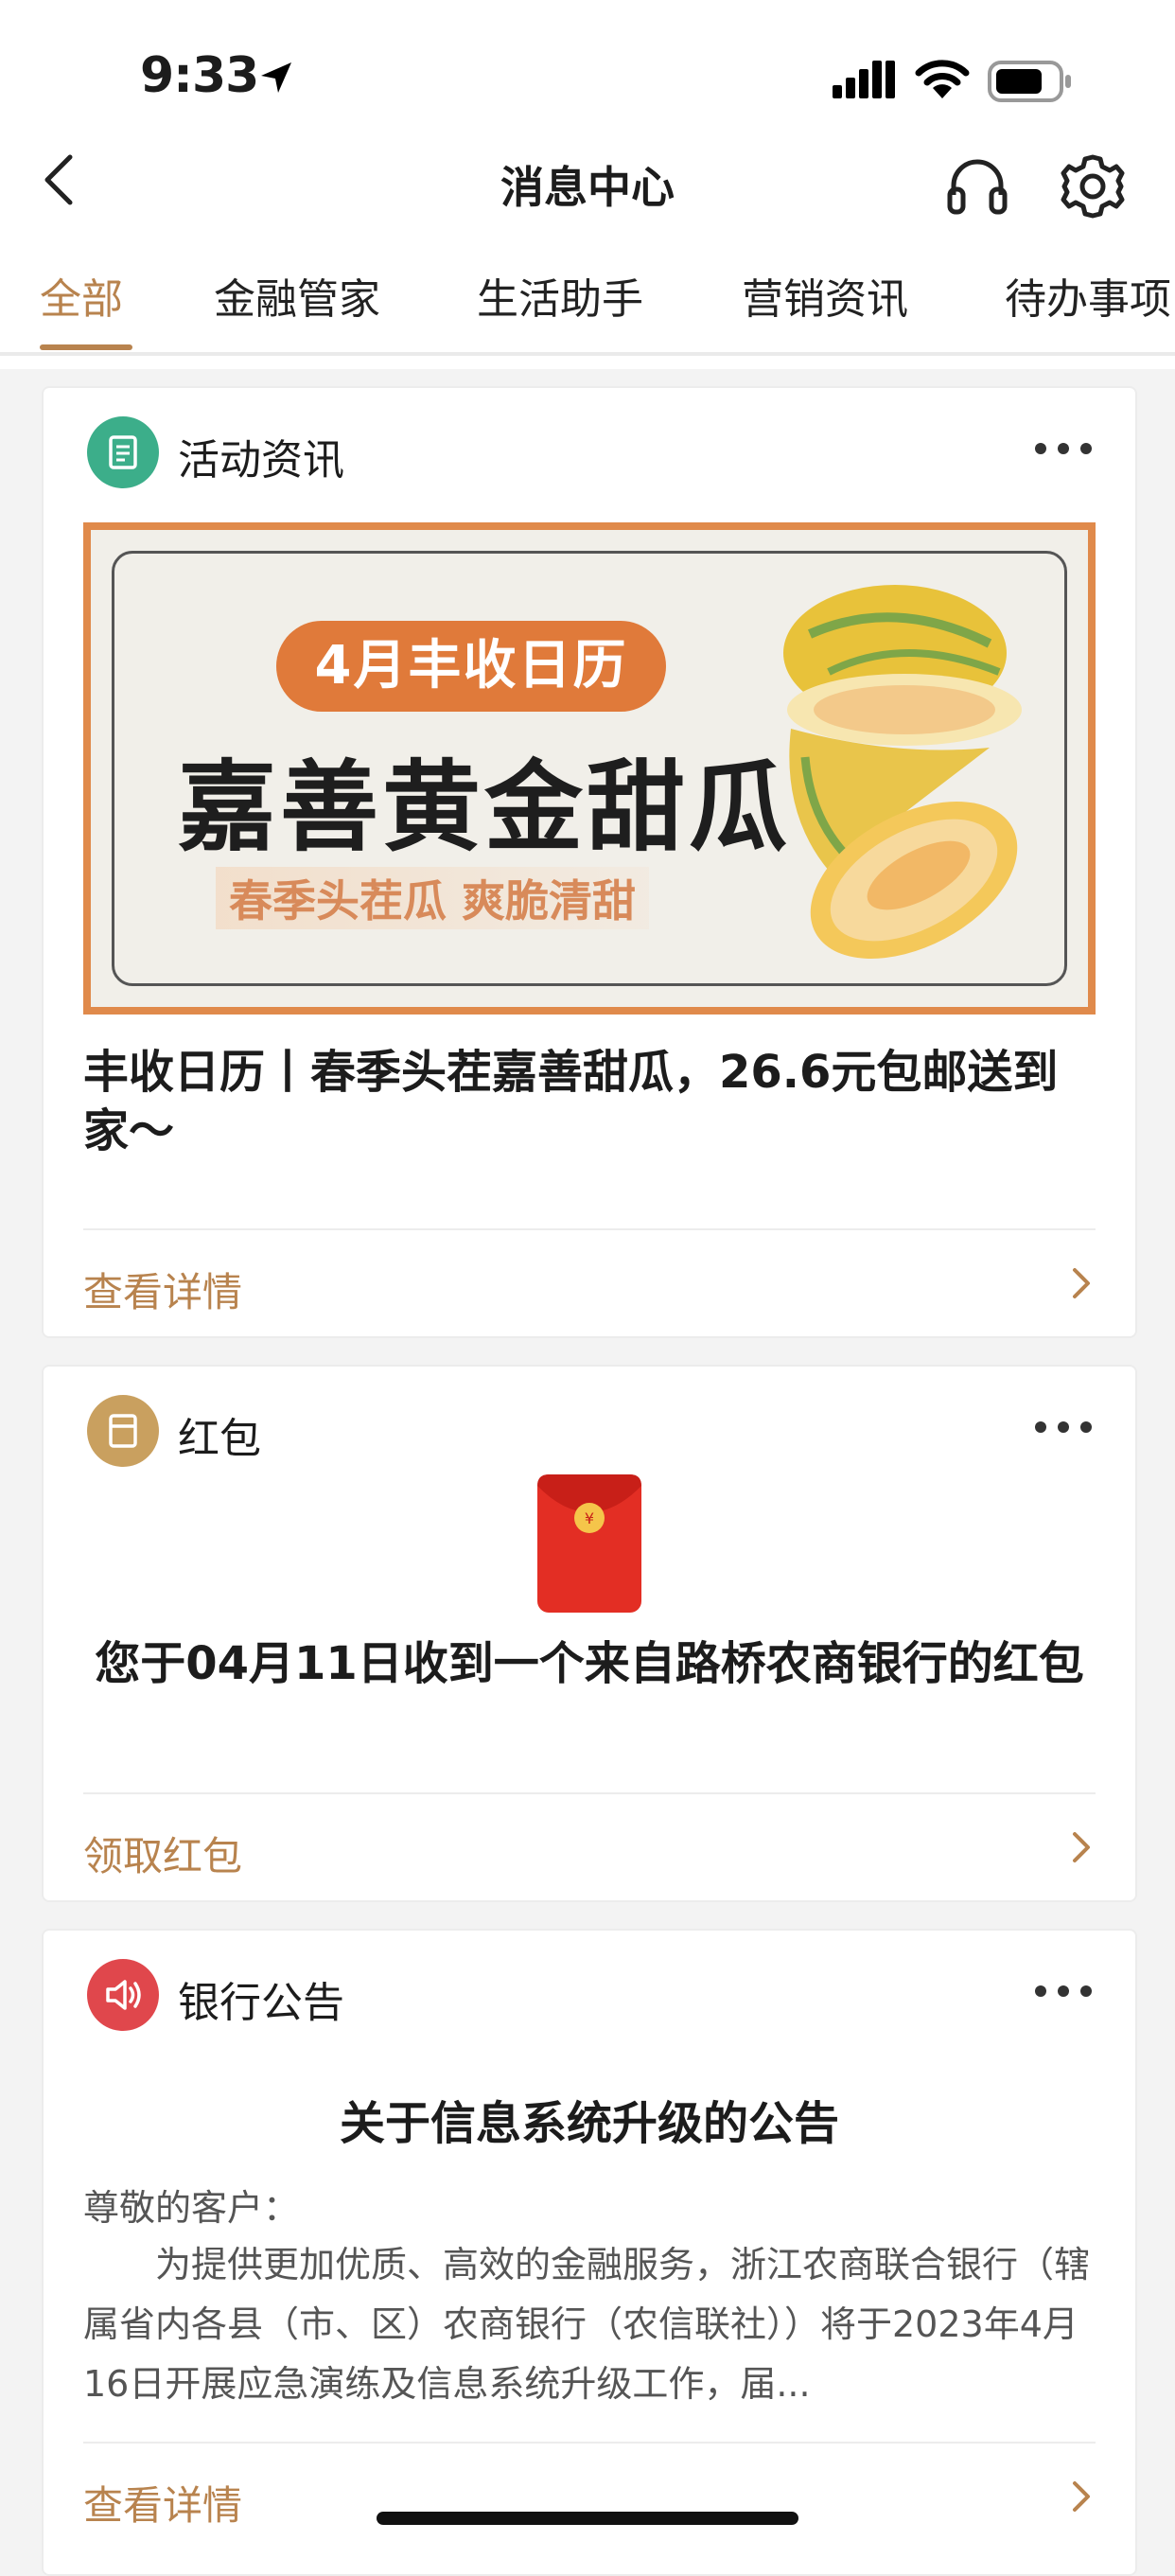 This screenshot has width=1175, height=2576. What do you see at coordinates (589, 1543) in the screenshot?
I see `red-envelope-icon: ¥` at bounding box center [589, 1543].